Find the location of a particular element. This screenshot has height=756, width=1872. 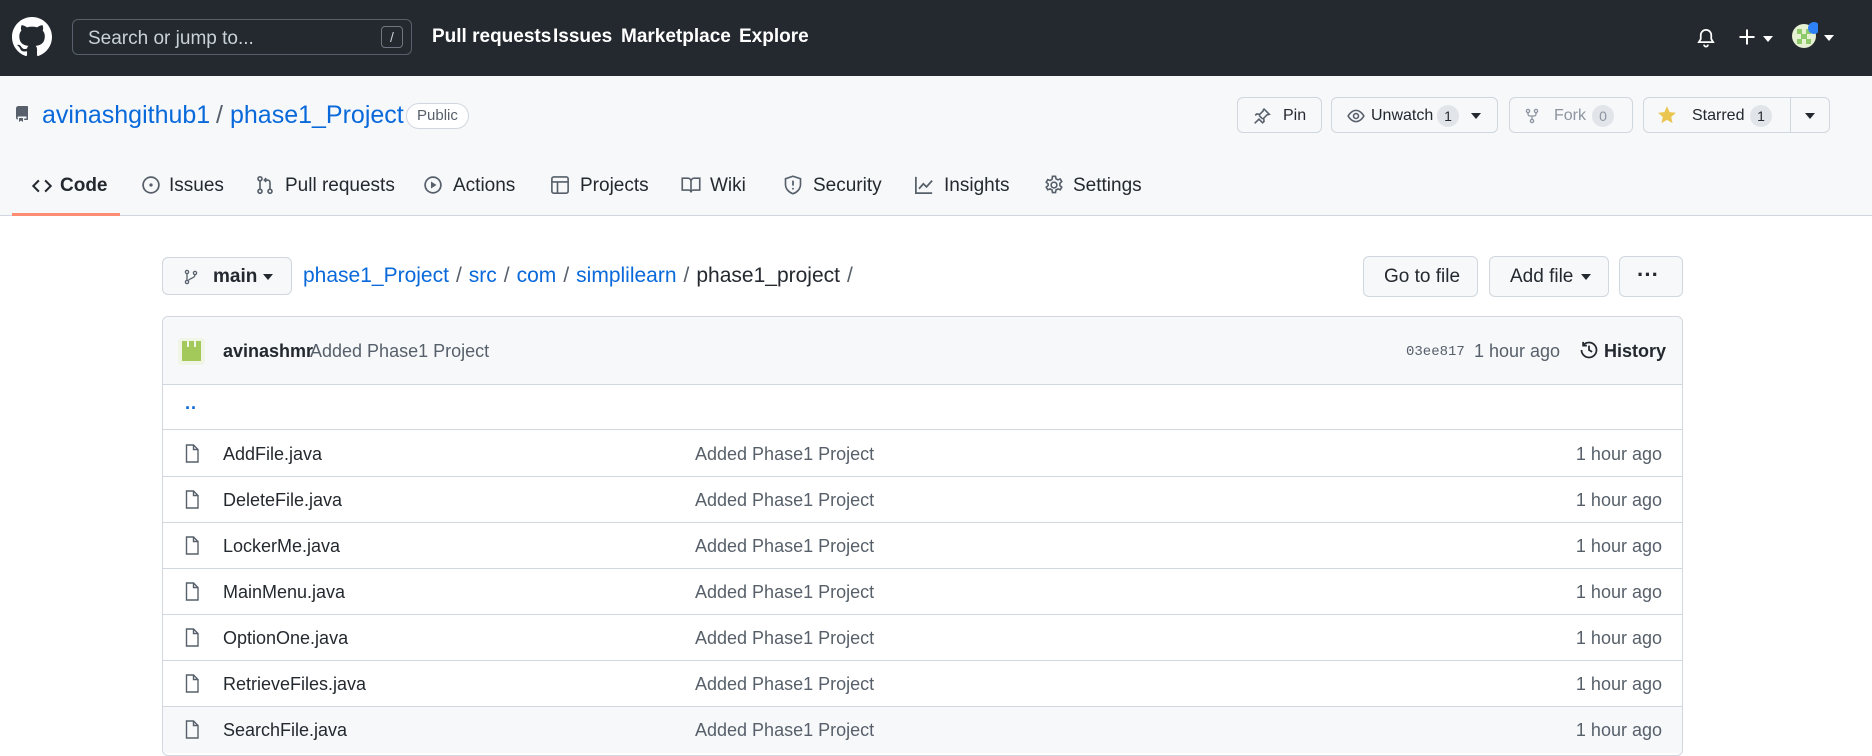

file-name: LockerMe.java is located at coordinates (281, 546).